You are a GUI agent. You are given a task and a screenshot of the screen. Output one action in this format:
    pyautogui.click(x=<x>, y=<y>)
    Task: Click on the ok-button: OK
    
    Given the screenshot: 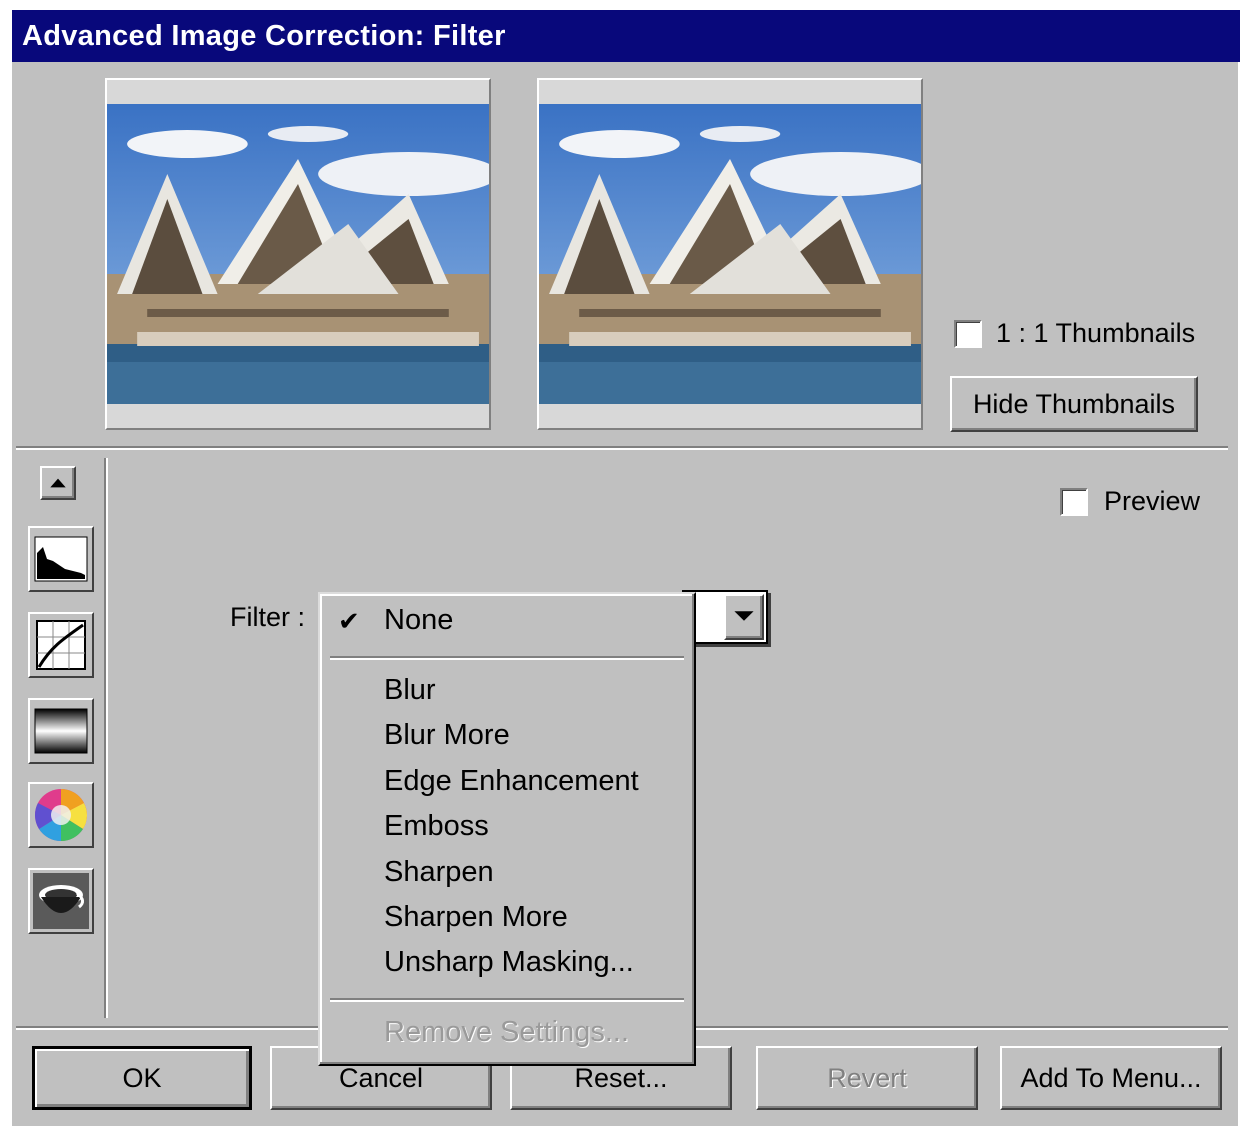 What is the action you would take?
    pyautogui.click(x=142, y=1078)
    